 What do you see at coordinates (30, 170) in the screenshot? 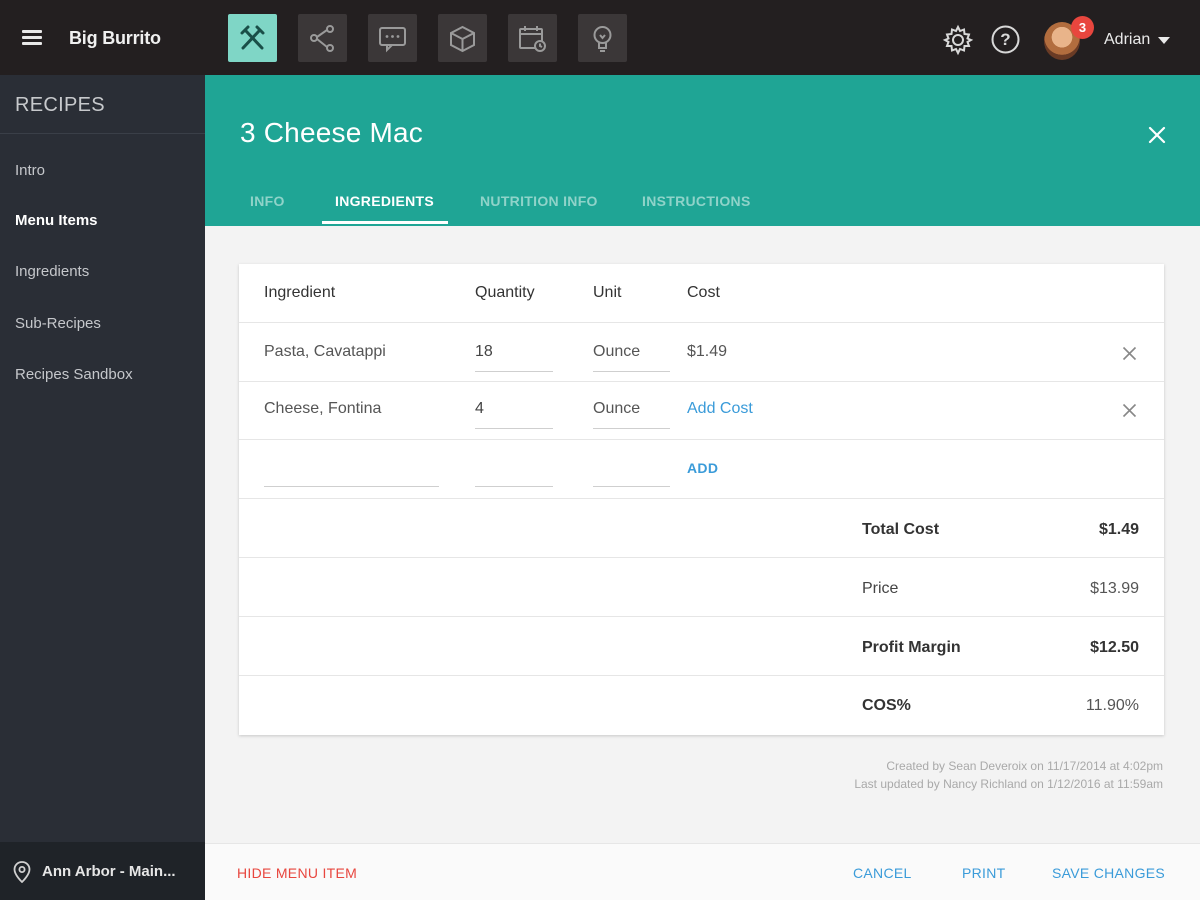
I see `sidebar-item-intro: Intro` at bounding box center [30, 170].